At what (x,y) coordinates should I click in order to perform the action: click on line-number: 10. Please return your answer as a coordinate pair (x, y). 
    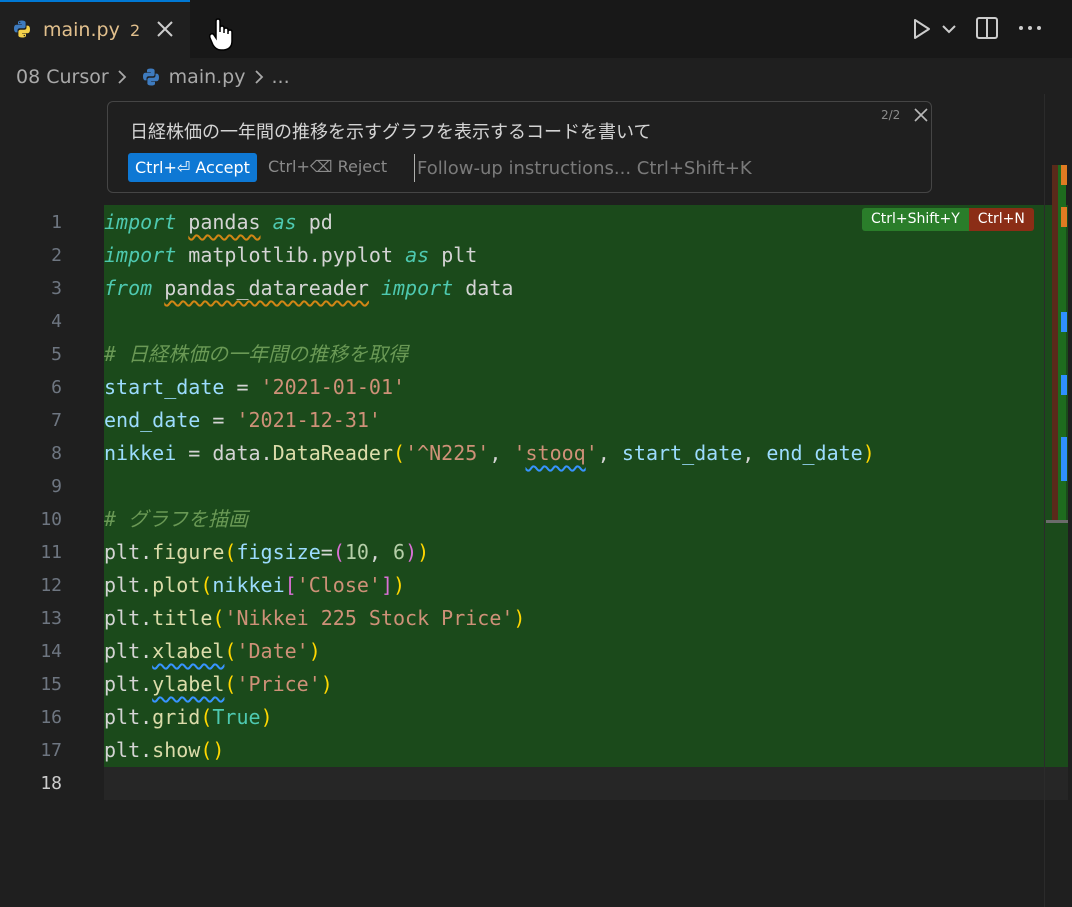
    Looking at the image, I should click on (51, 519).